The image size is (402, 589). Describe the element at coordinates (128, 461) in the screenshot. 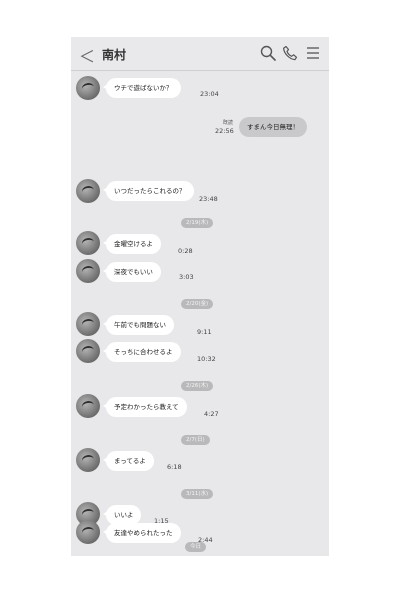

I see `message-bubble: まってるよ` at that location.